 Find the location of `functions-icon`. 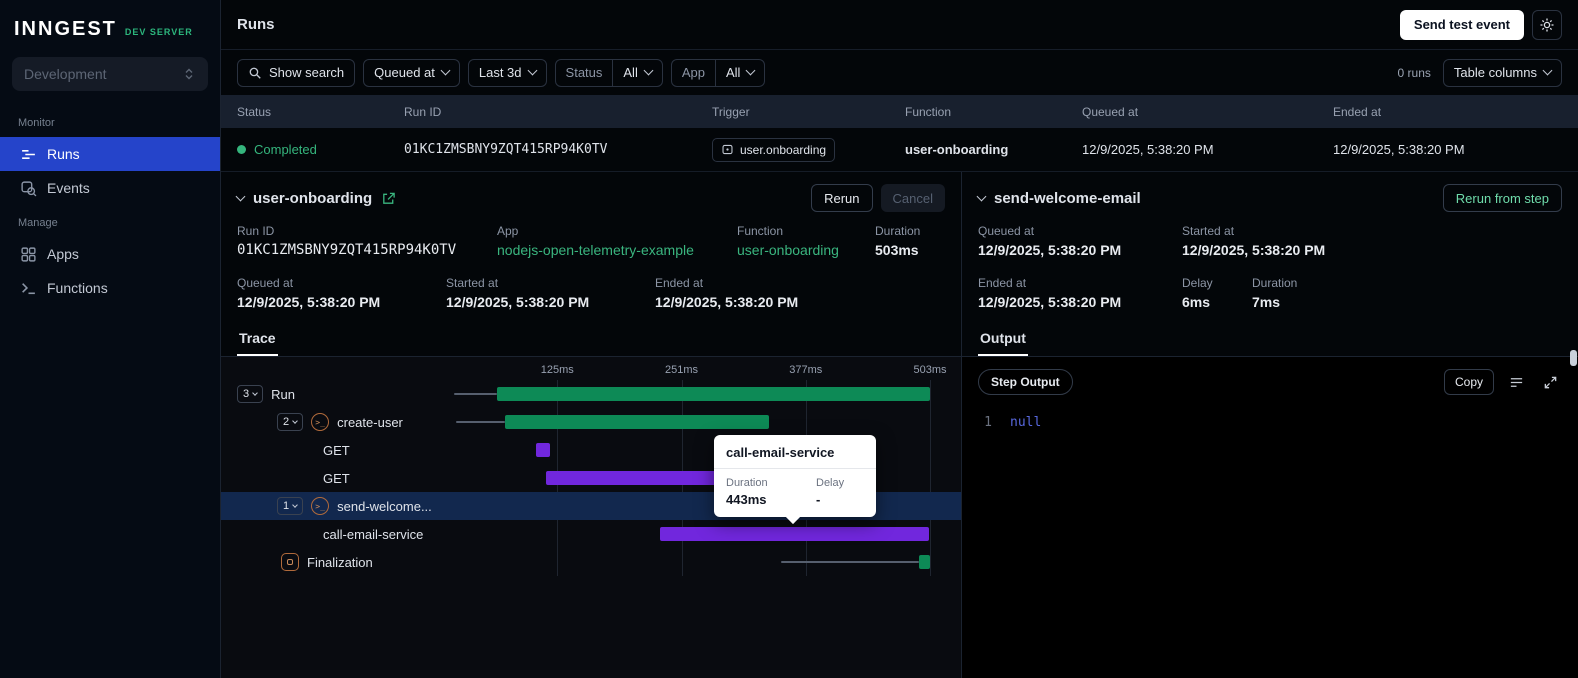

functions-icon is located at coordinates (28, 288).